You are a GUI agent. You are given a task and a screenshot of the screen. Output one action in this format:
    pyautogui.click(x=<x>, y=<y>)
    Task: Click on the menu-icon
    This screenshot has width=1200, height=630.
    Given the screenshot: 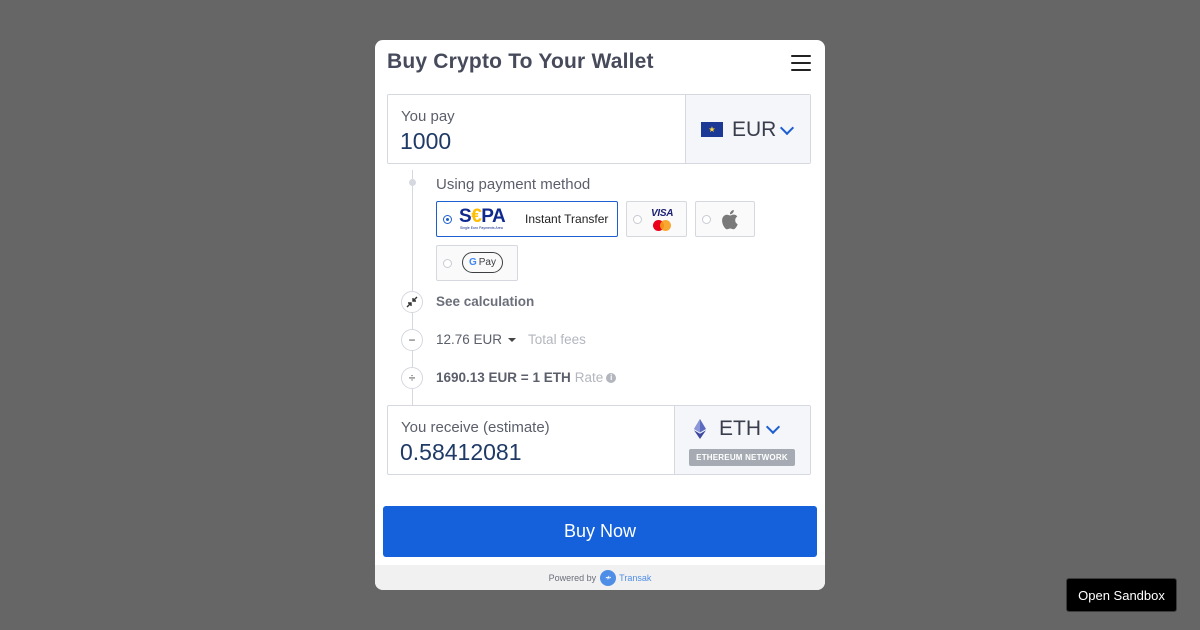 What is the action you would take?
    pyautogui.click(x=801, y=63)
    